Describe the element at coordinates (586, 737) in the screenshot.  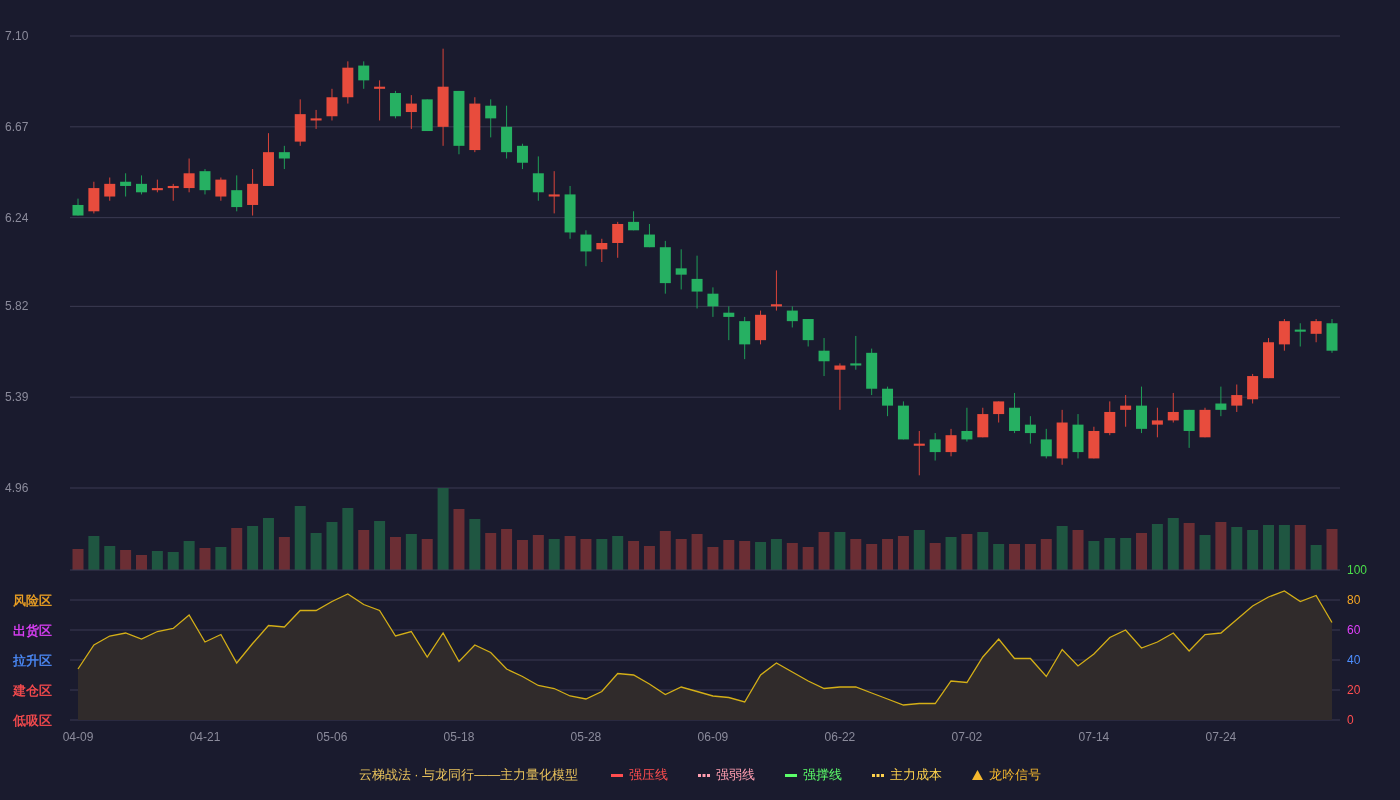
I see `date-axis-label: 05-28` at that location.